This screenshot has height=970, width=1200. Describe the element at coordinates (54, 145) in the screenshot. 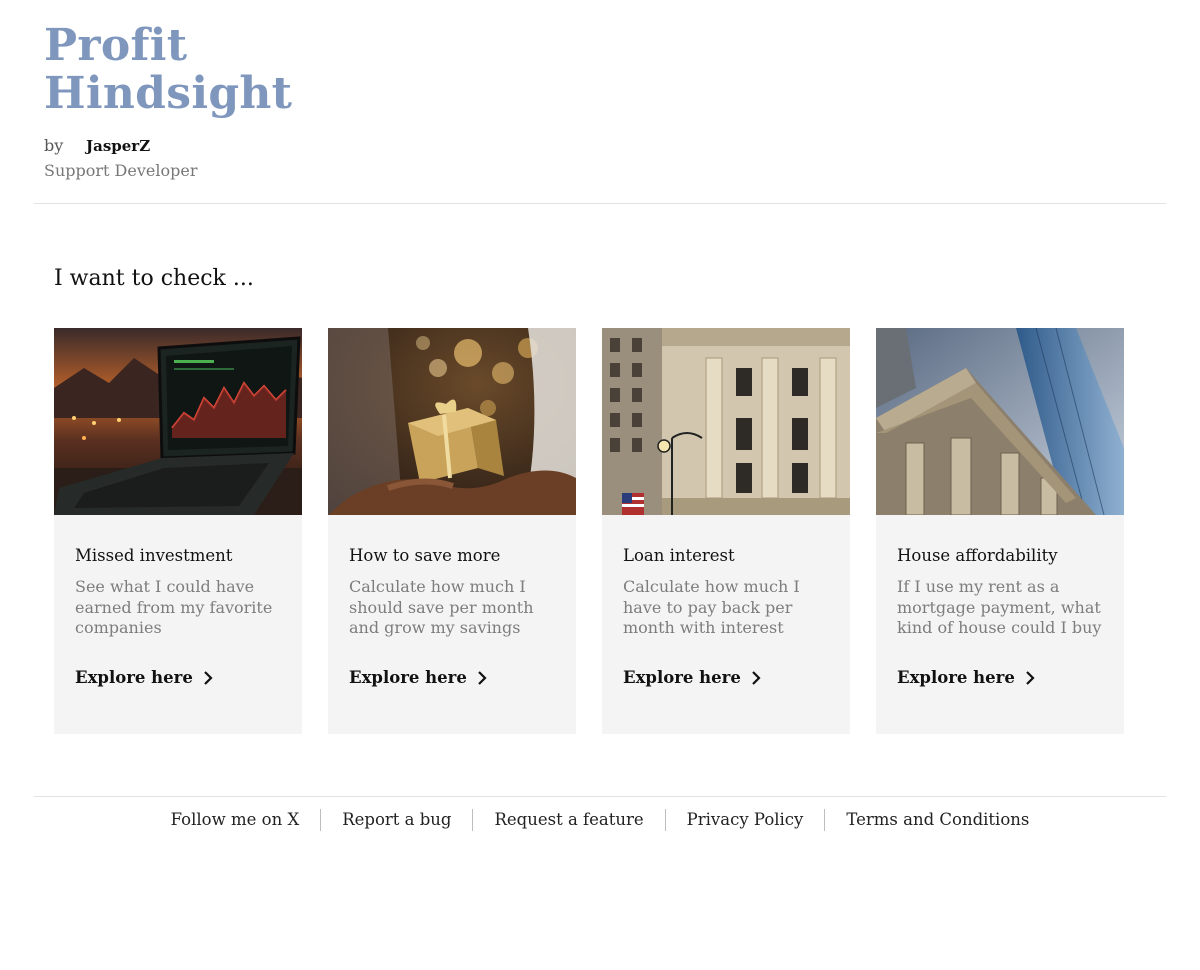

I see `by-label: by` at that location.